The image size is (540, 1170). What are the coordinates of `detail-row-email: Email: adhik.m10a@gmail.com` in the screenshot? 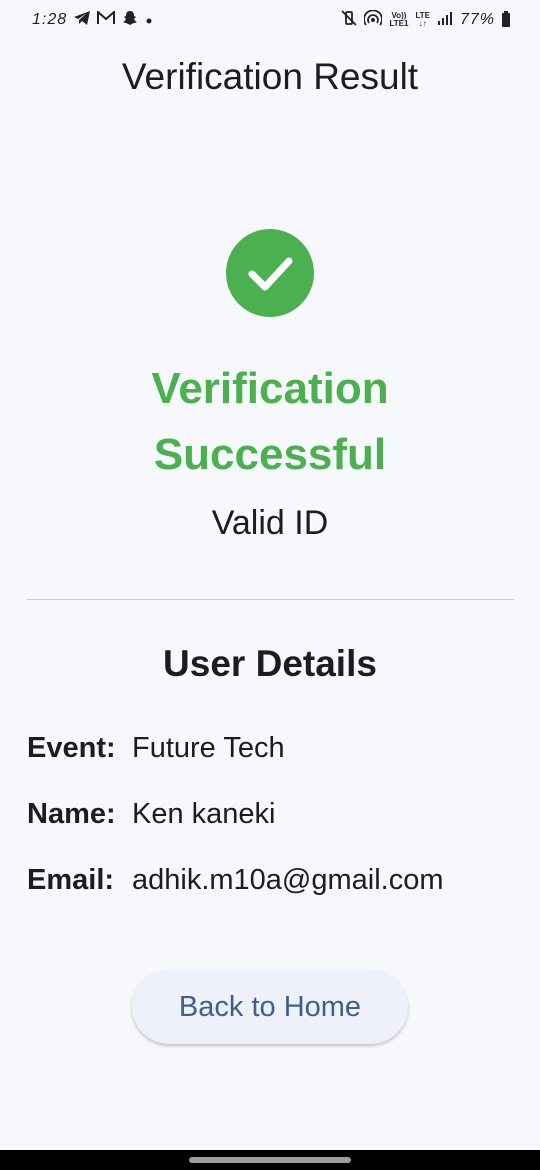 It's located at (235, 880).